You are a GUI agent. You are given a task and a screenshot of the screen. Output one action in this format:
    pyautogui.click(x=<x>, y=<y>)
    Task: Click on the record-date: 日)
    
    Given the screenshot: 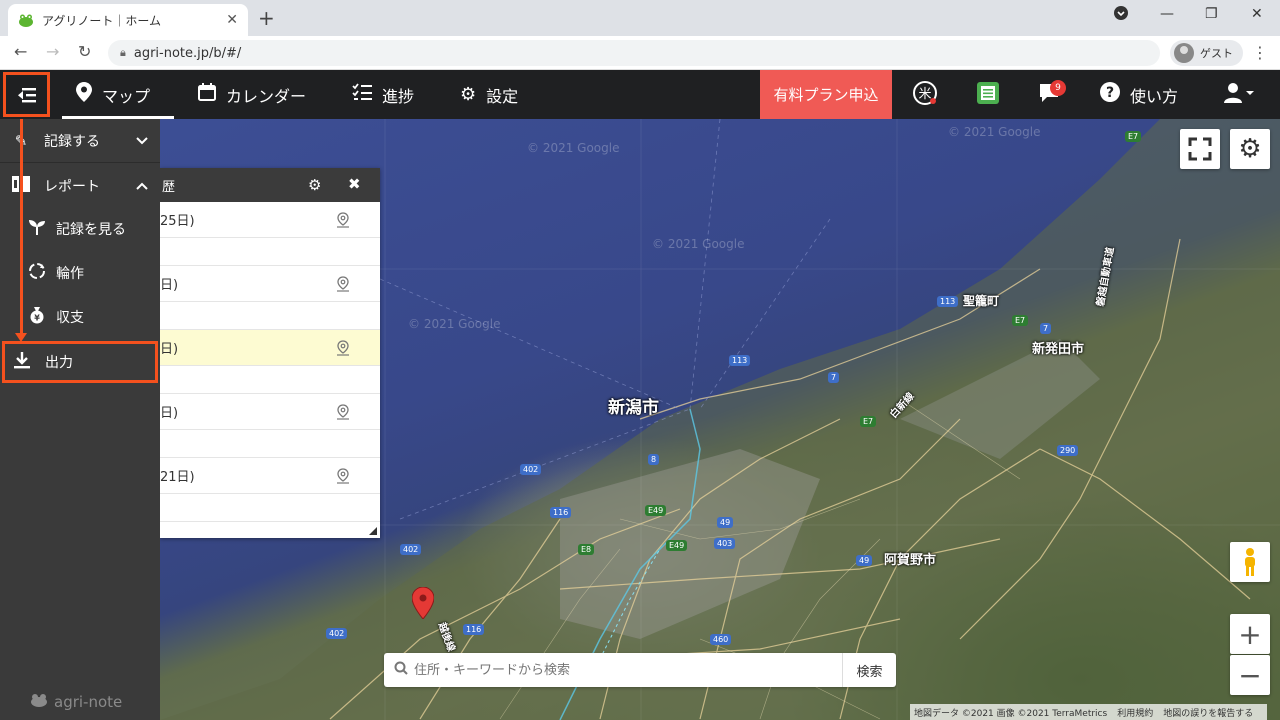 What is the action you would take?
    pyautogui.click(x=169, y=413)
    